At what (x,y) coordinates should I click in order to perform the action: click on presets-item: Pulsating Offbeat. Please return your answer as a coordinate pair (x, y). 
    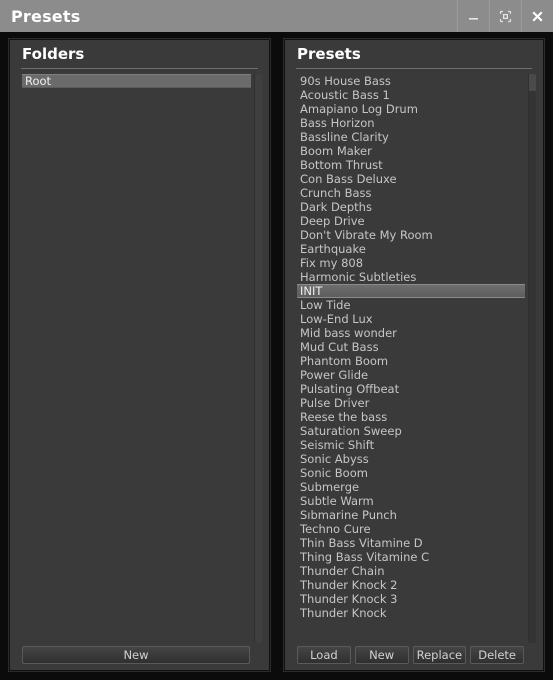
    Looking at the image, I should click on (411, 389).